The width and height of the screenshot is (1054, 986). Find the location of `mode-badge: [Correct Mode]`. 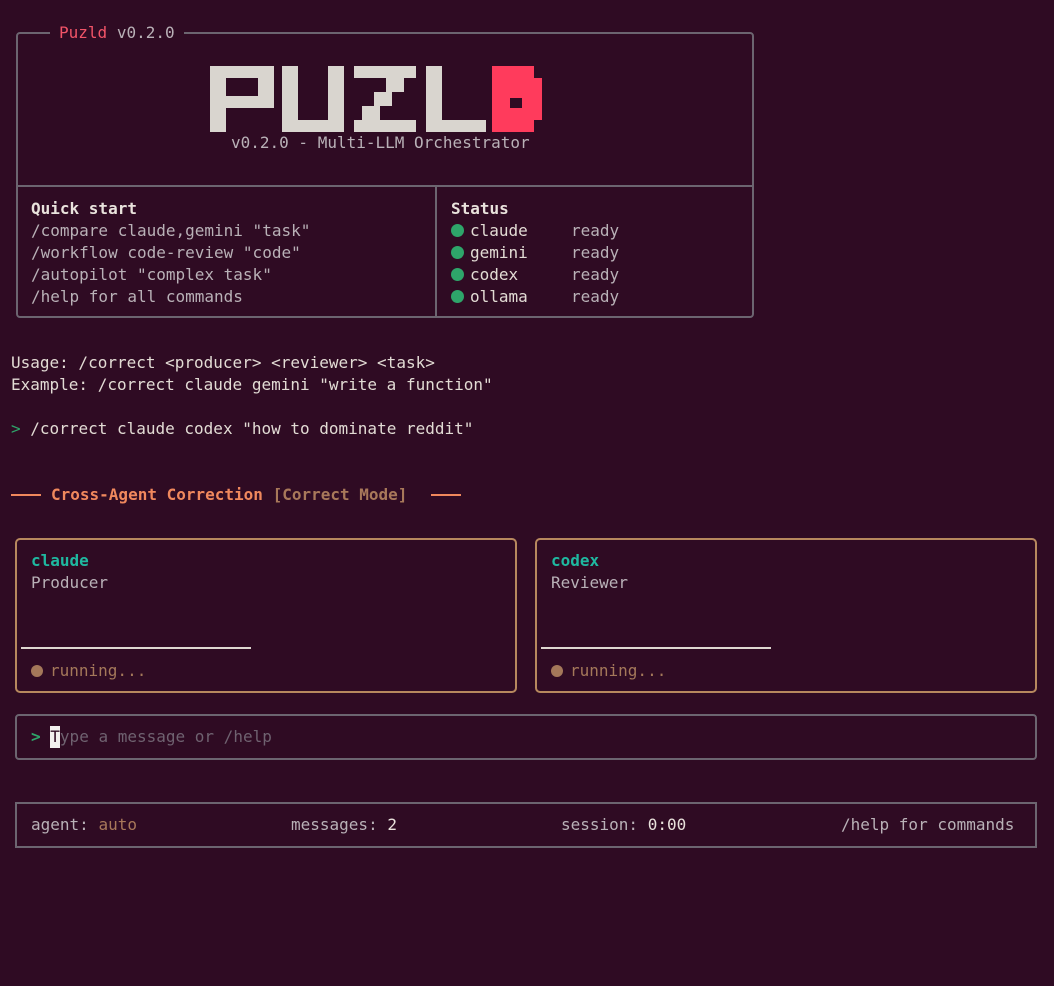

mode-badge: [Correct Mode] is located at coordinates (340, 494).